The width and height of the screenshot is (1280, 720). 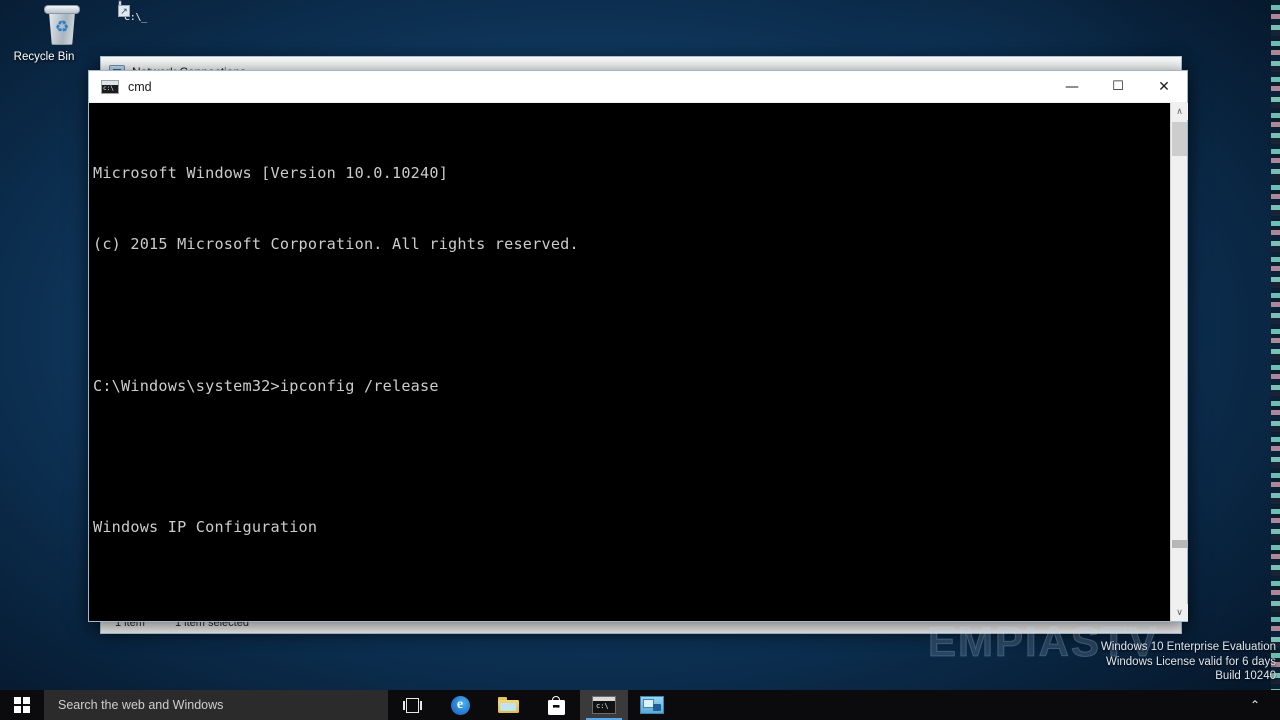 What do you see at coordinates (1188, 647) in the screenshot?
I see `eval-product-name: Windows 10 Enterprise Evaluation` at bounding box center [1188, 647].